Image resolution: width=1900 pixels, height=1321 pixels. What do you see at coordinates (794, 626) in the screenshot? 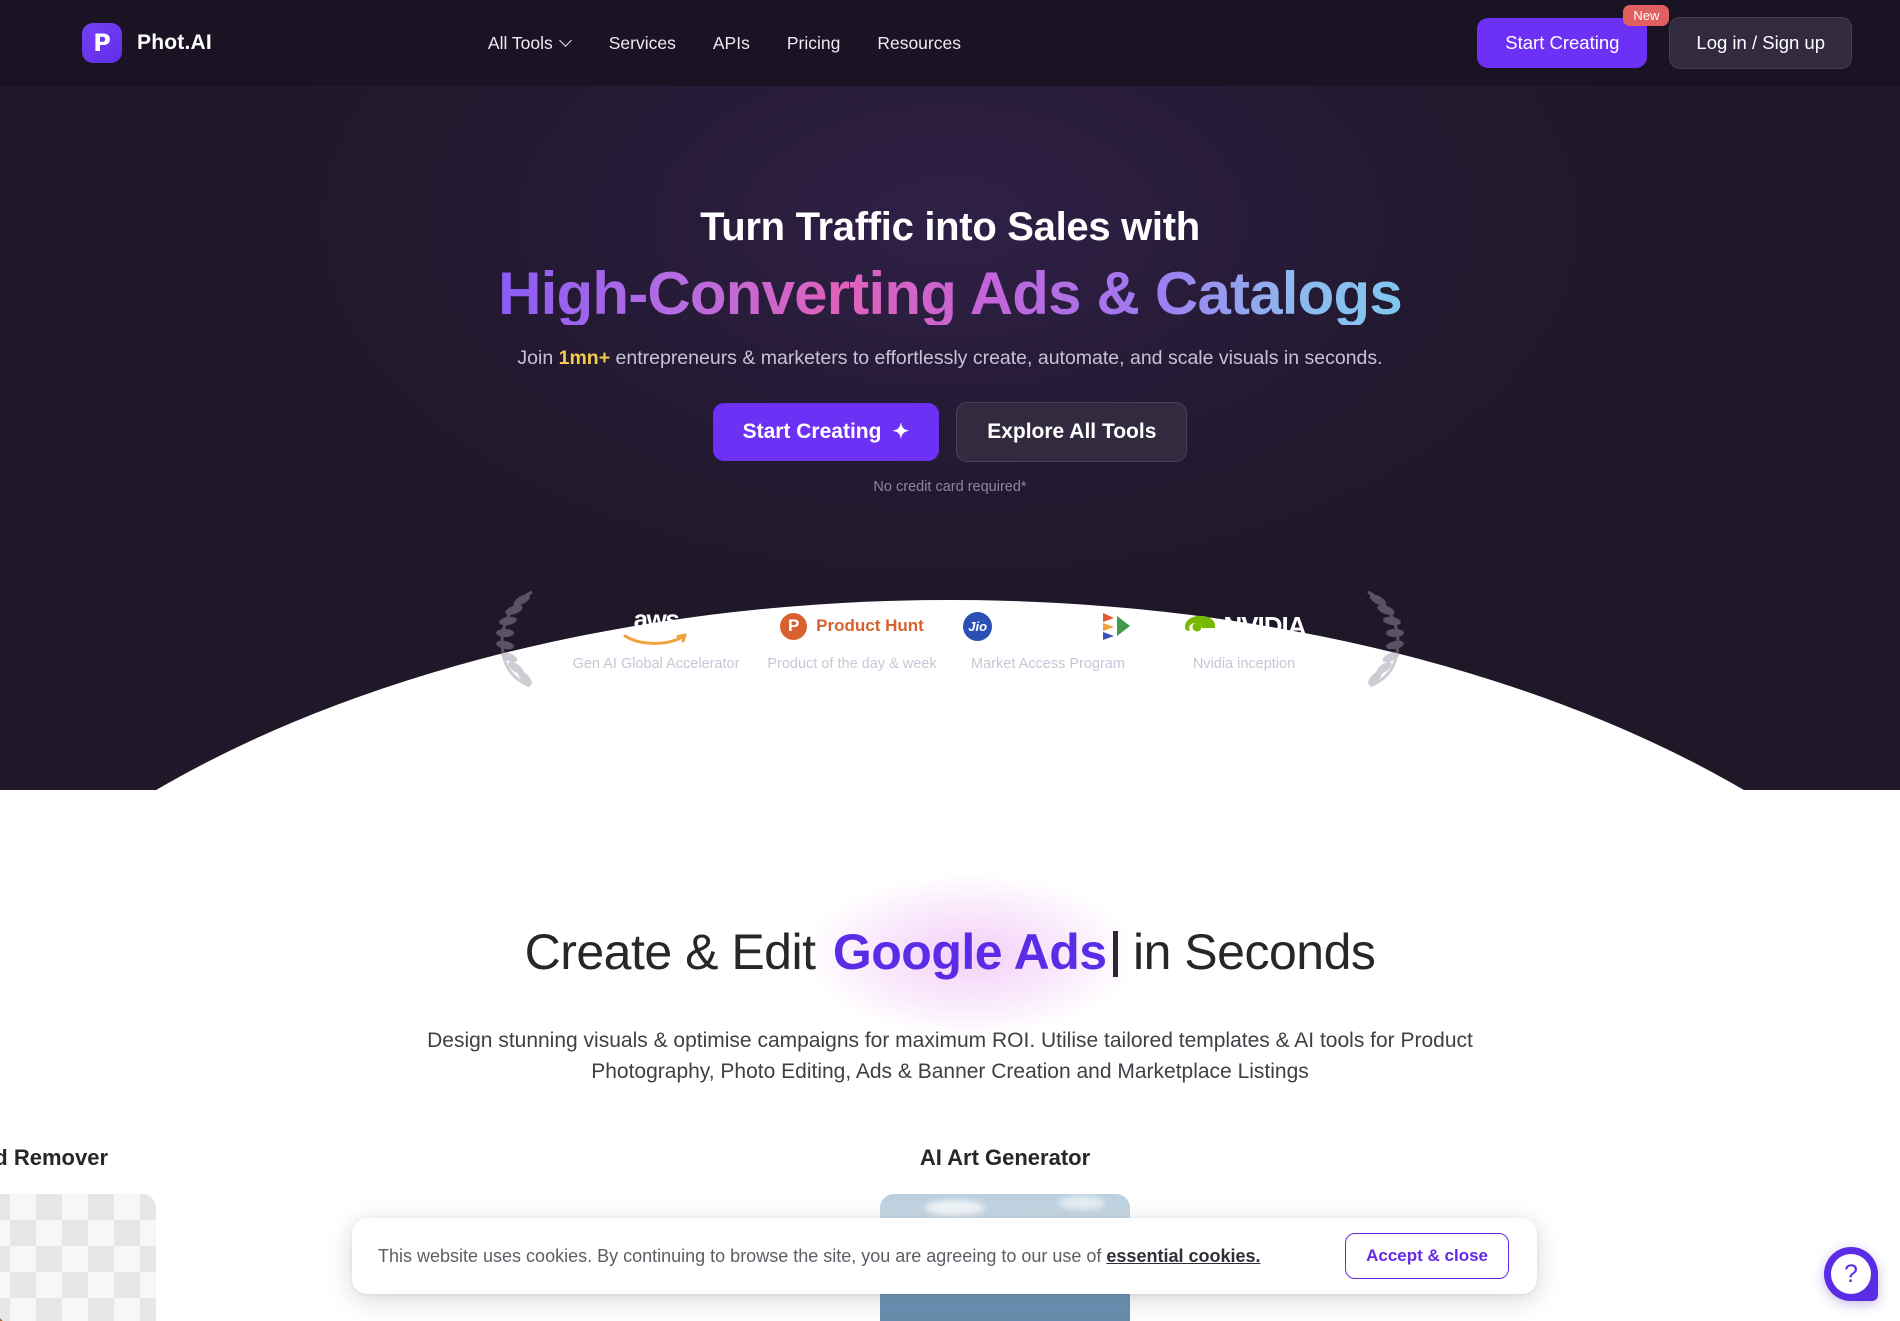
I see `product-hunt-mark-icon: P` at bounding box center [794, 626].